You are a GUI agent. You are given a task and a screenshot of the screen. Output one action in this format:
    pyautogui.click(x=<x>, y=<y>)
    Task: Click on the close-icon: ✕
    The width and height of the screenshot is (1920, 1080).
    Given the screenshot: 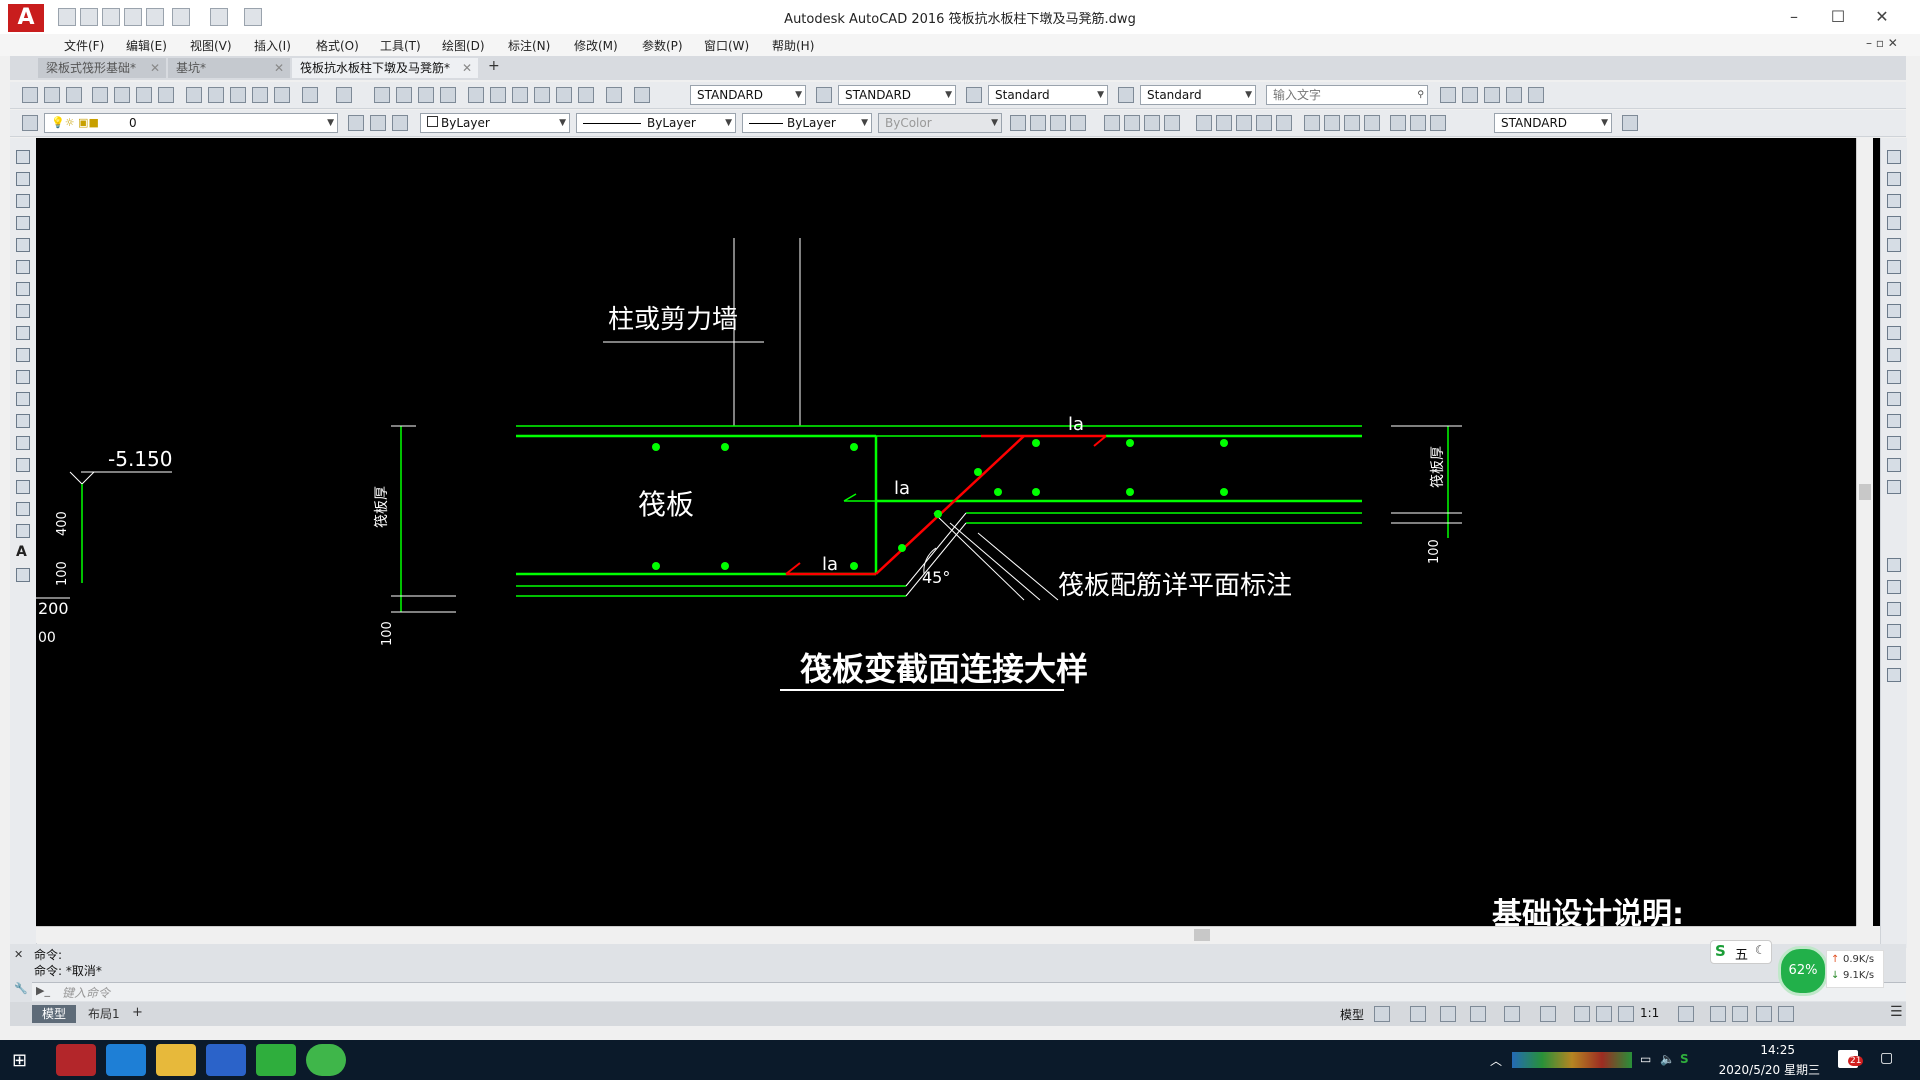 What is the action you would take?
    pyautogui.click(x=155, y=68)
    